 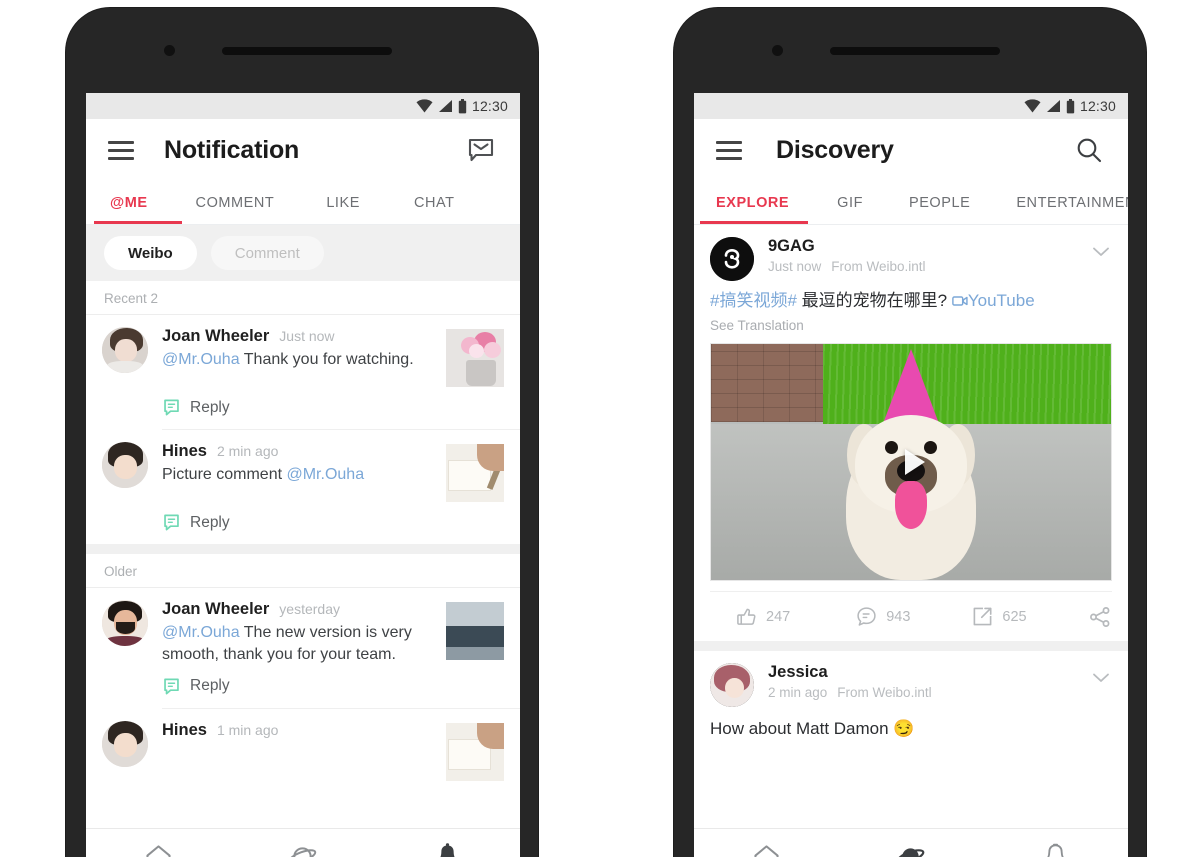 What do you see at coordinates (754, 222) in the screenshot?
I see `active-tab-indicator` at bounding box center [754, 222].